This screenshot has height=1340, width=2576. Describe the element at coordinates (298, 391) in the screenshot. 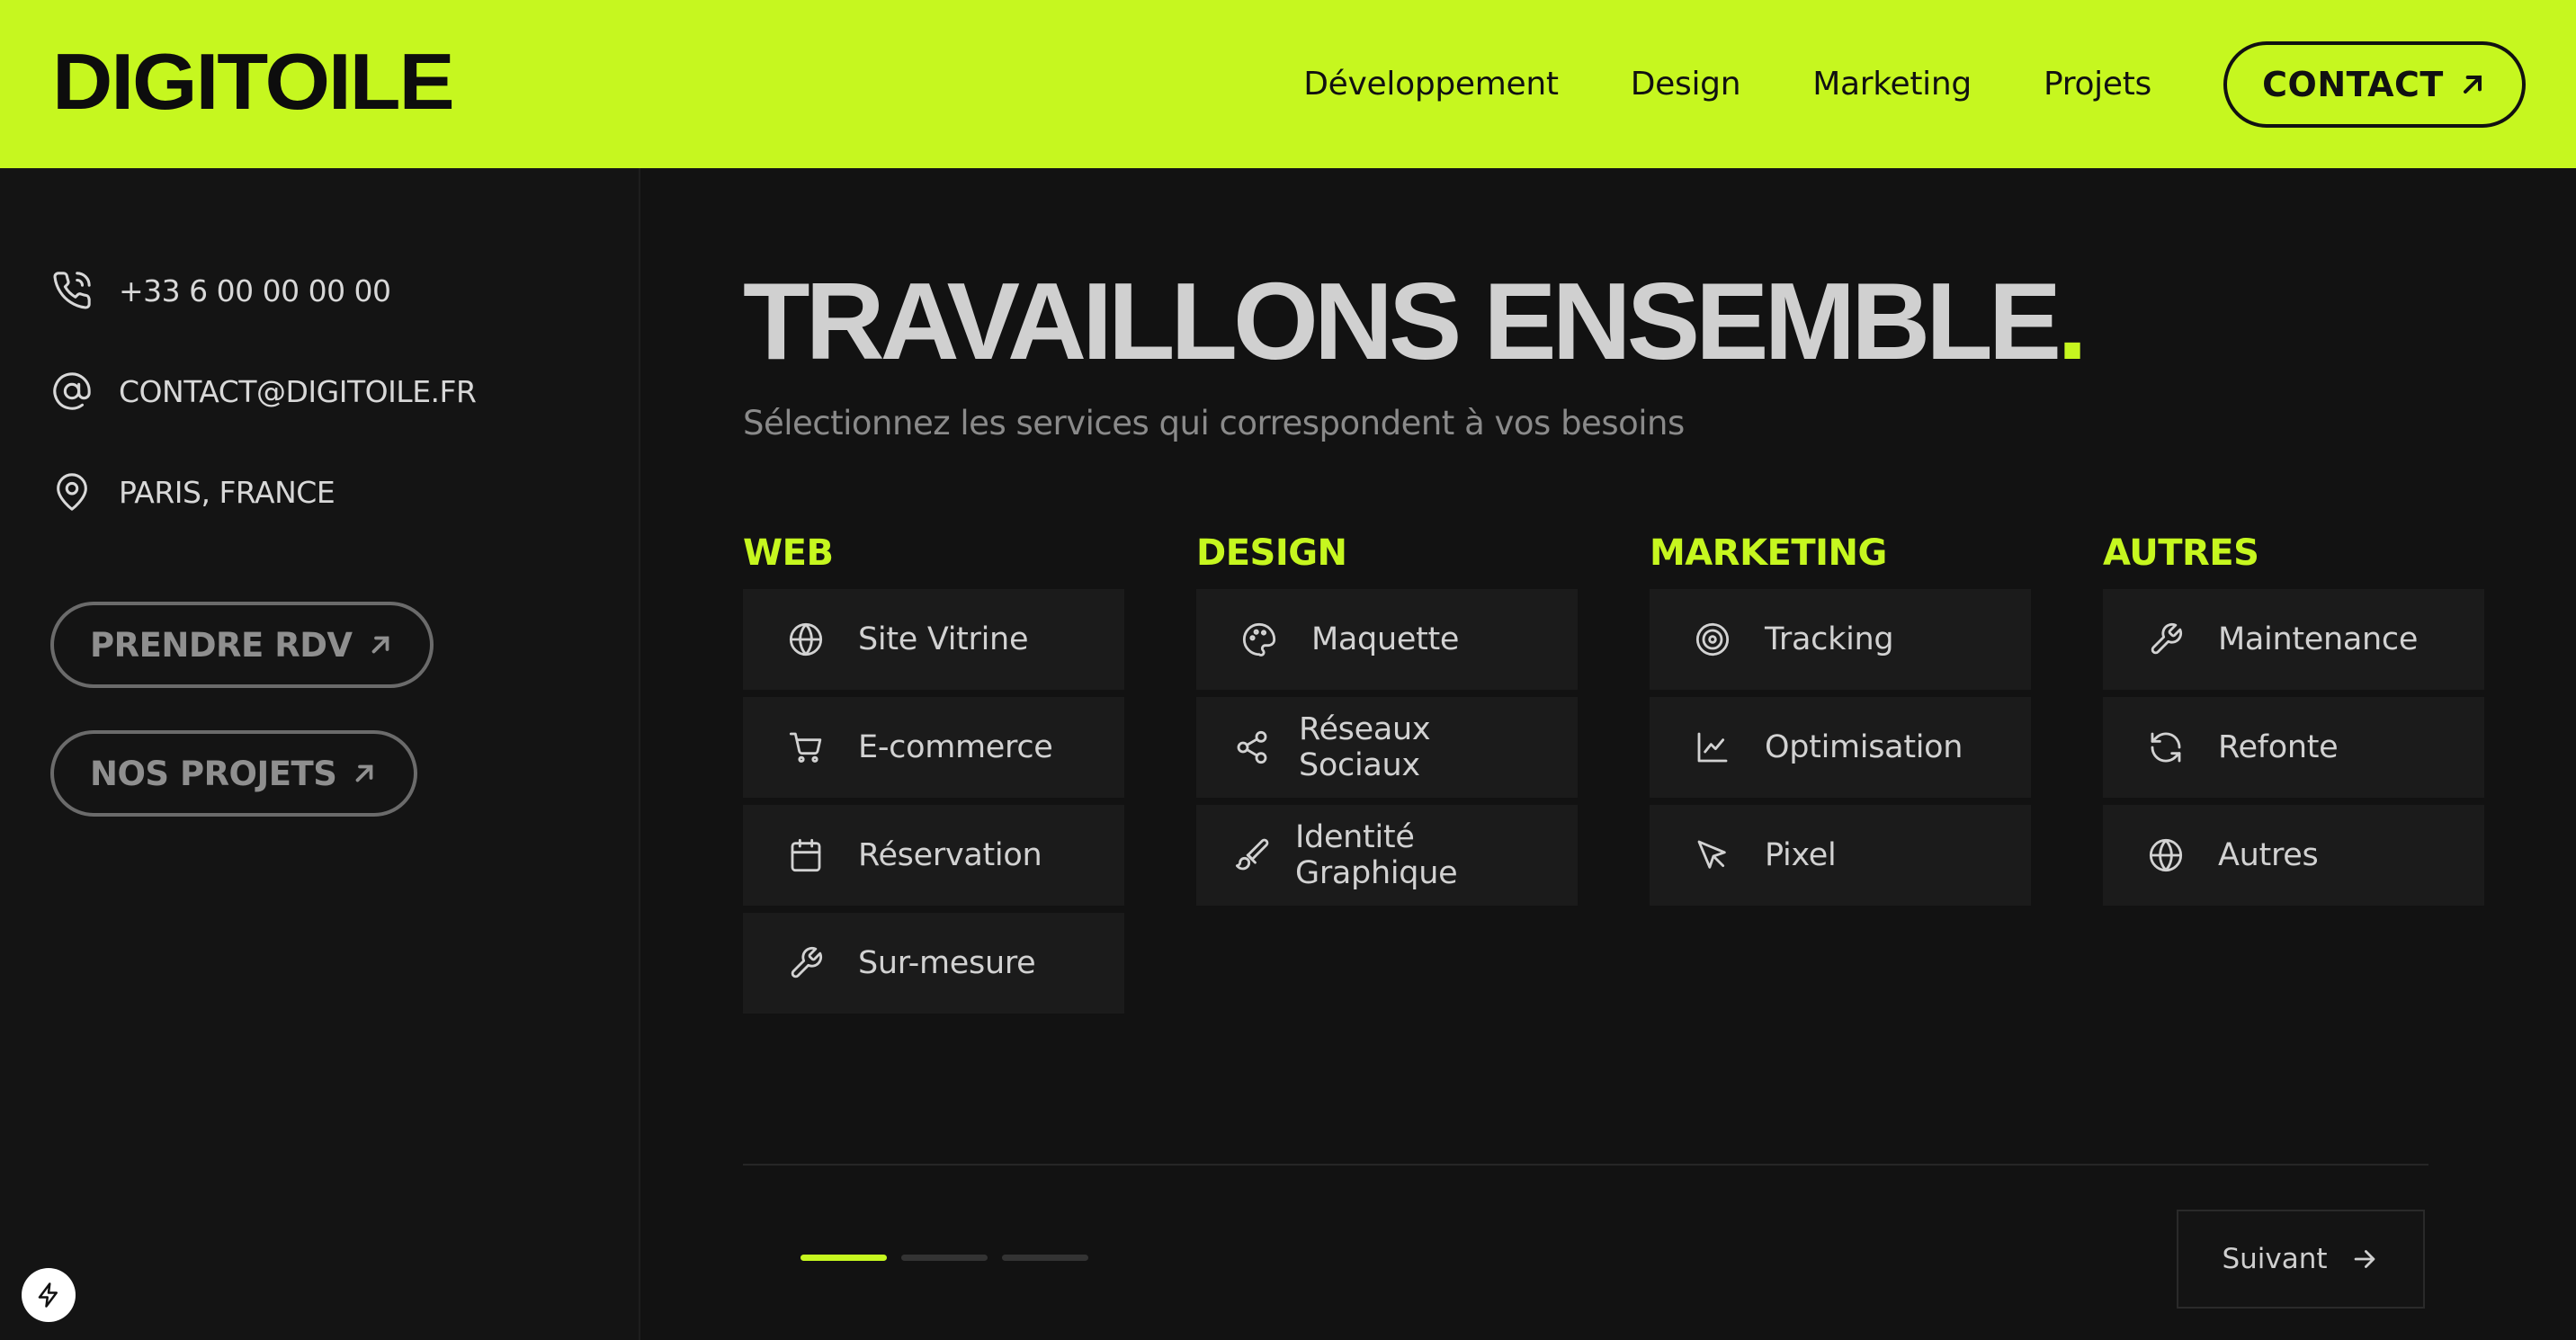

I see `email-text: CONTACT@DIGITOILE.FR` at that location.